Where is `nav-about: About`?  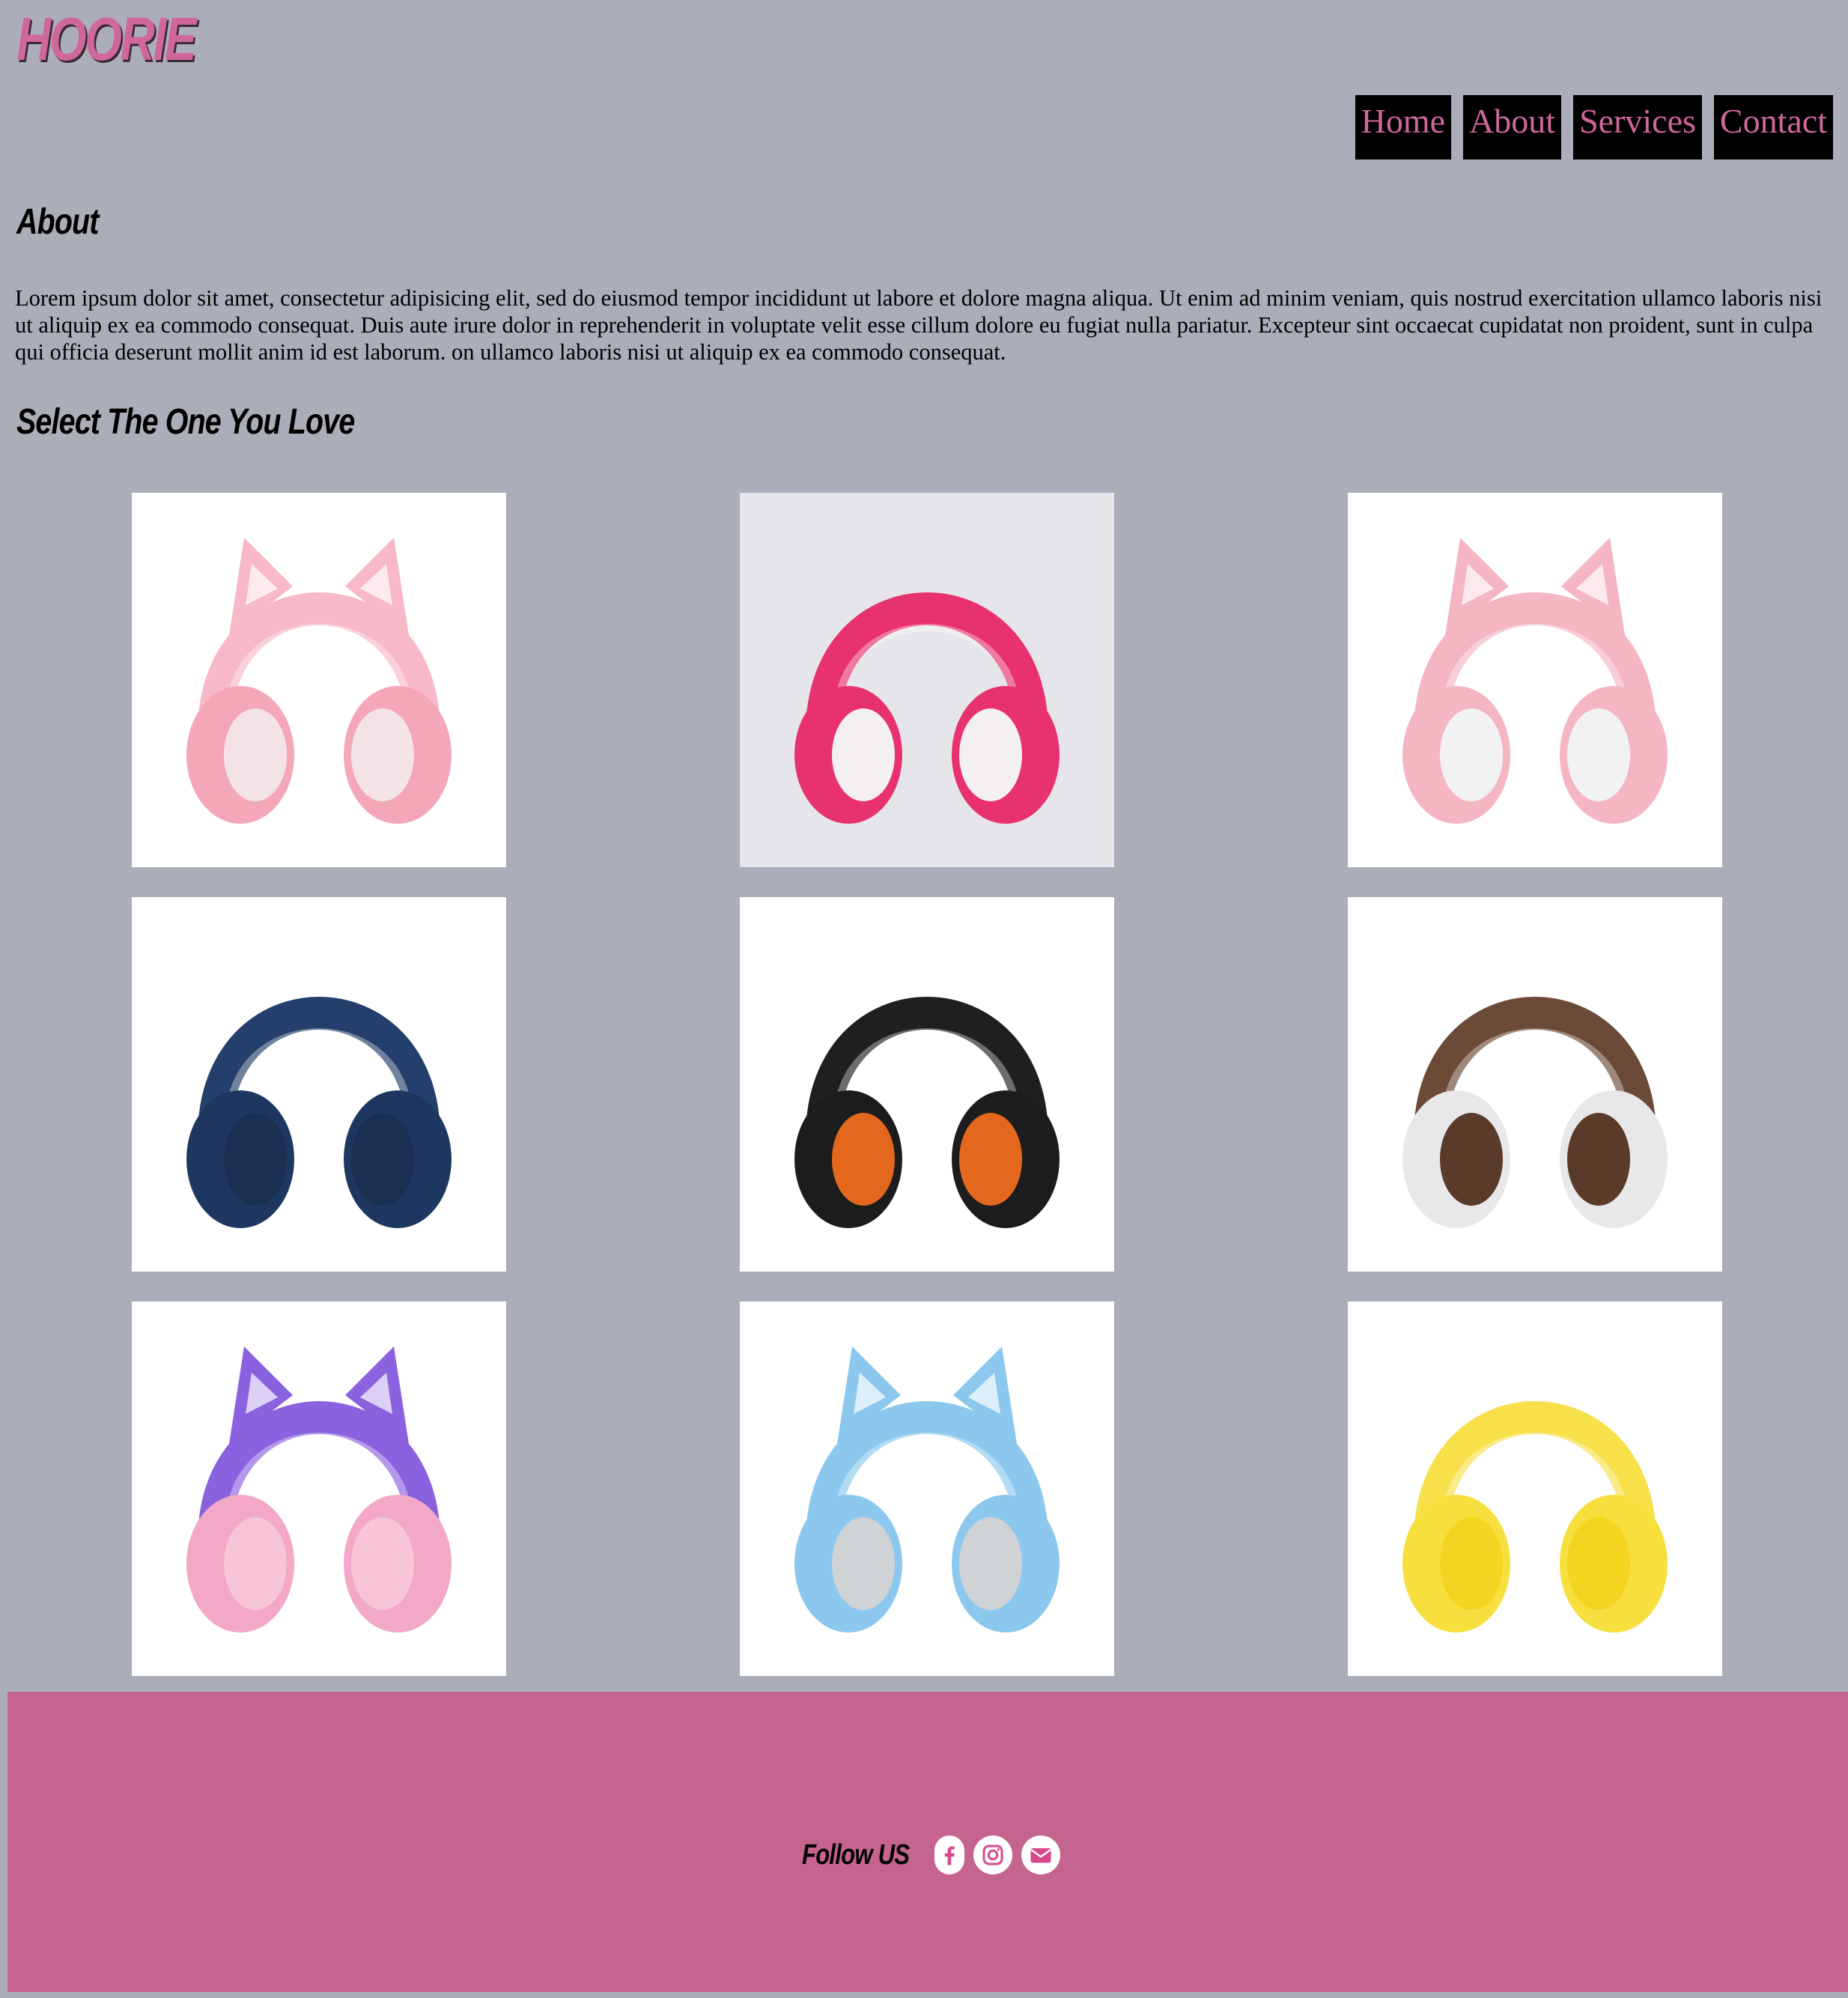
nav-about: About is located at coordinates (1512, 127).